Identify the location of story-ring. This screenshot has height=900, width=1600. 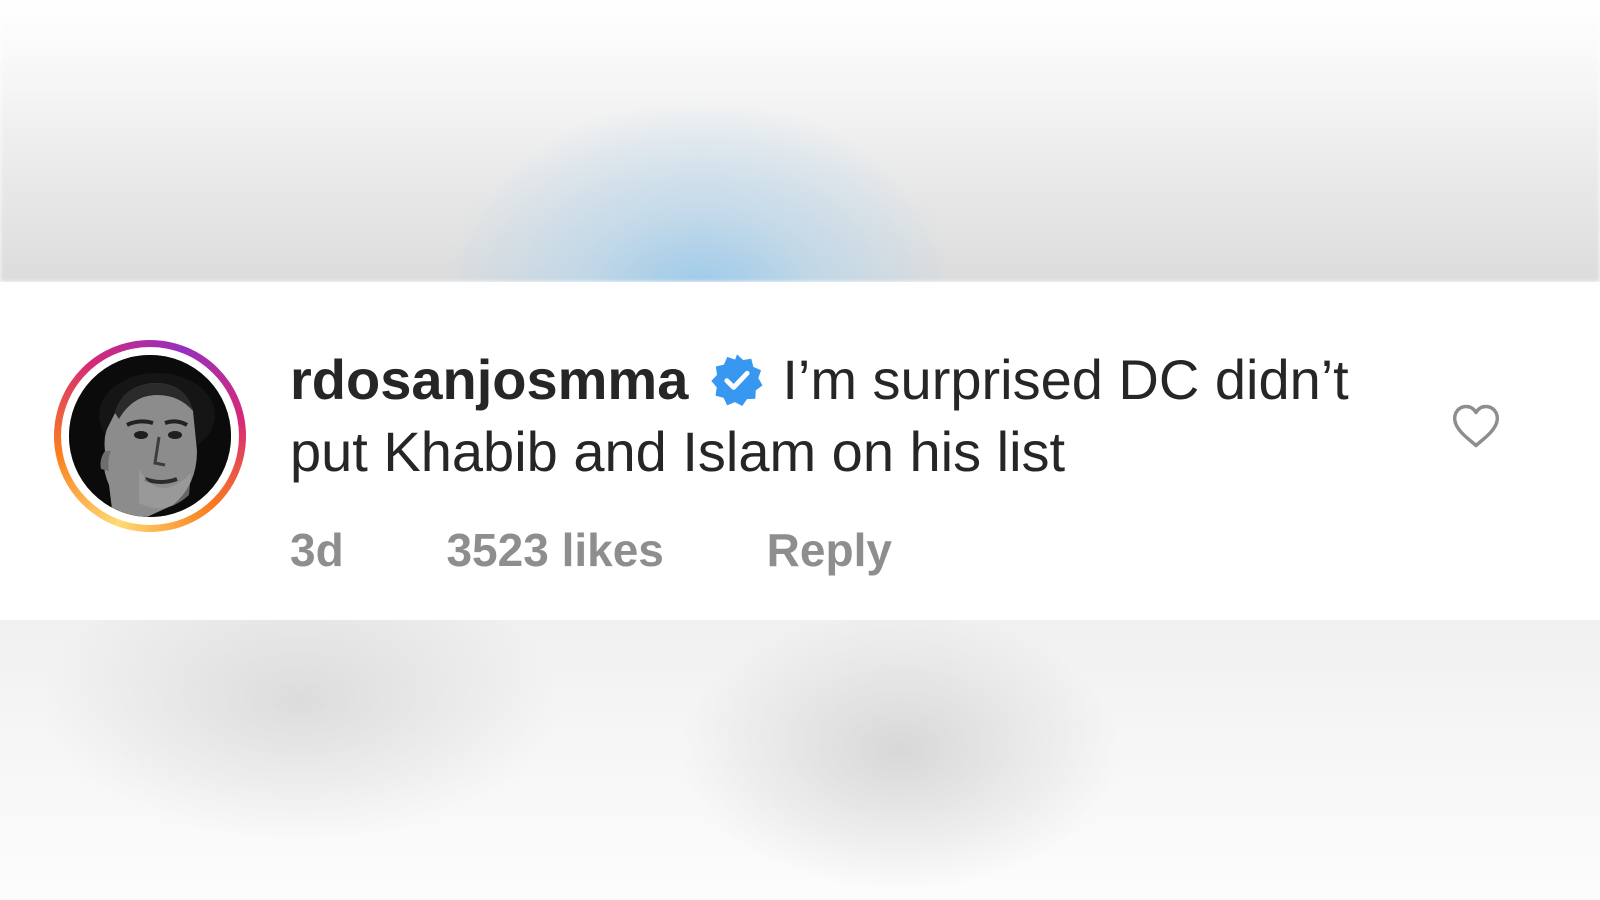
(150, 436).